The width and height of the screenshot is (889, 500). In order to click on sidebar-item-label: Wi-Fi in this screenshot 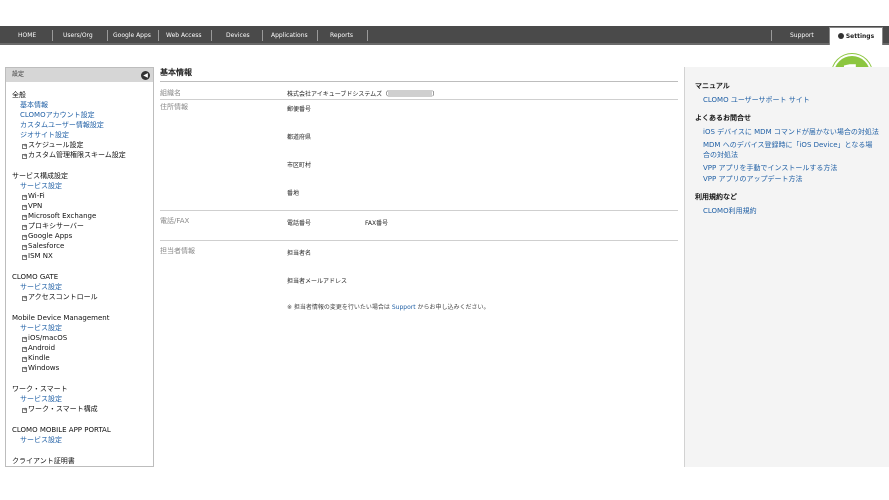, I will do `click(36, 196)`.